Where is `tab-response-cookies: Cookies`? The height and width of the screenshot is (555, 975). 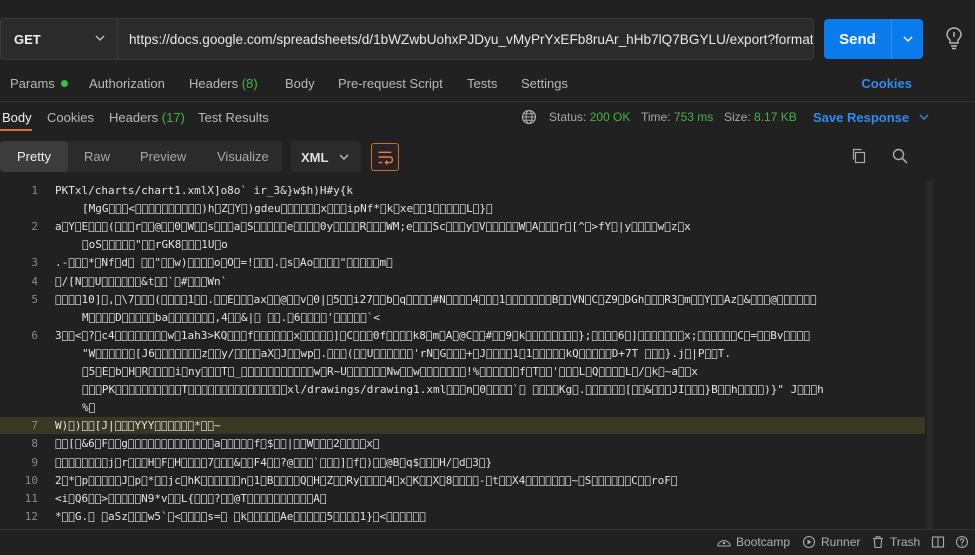 tab-response-cookies: Cookies is located at coordinates (70, 117).